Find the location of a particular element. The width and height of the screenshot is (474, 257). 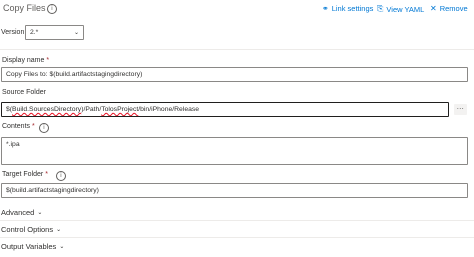

target-folder-input: $(build.artifactstagingdirectory) is located at coordinates (234, 190).